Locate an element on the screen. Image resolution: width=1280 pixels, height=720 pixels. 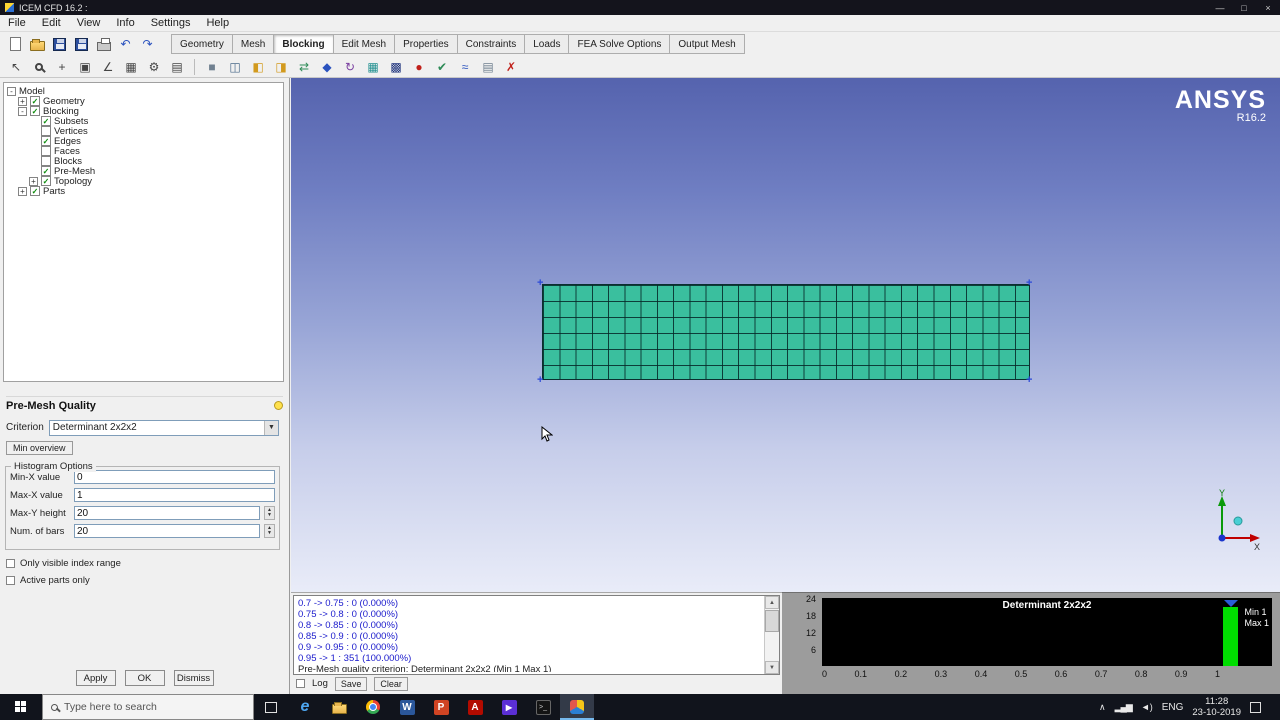
language-indicator: ENG is located at coordinates (1173, 707).